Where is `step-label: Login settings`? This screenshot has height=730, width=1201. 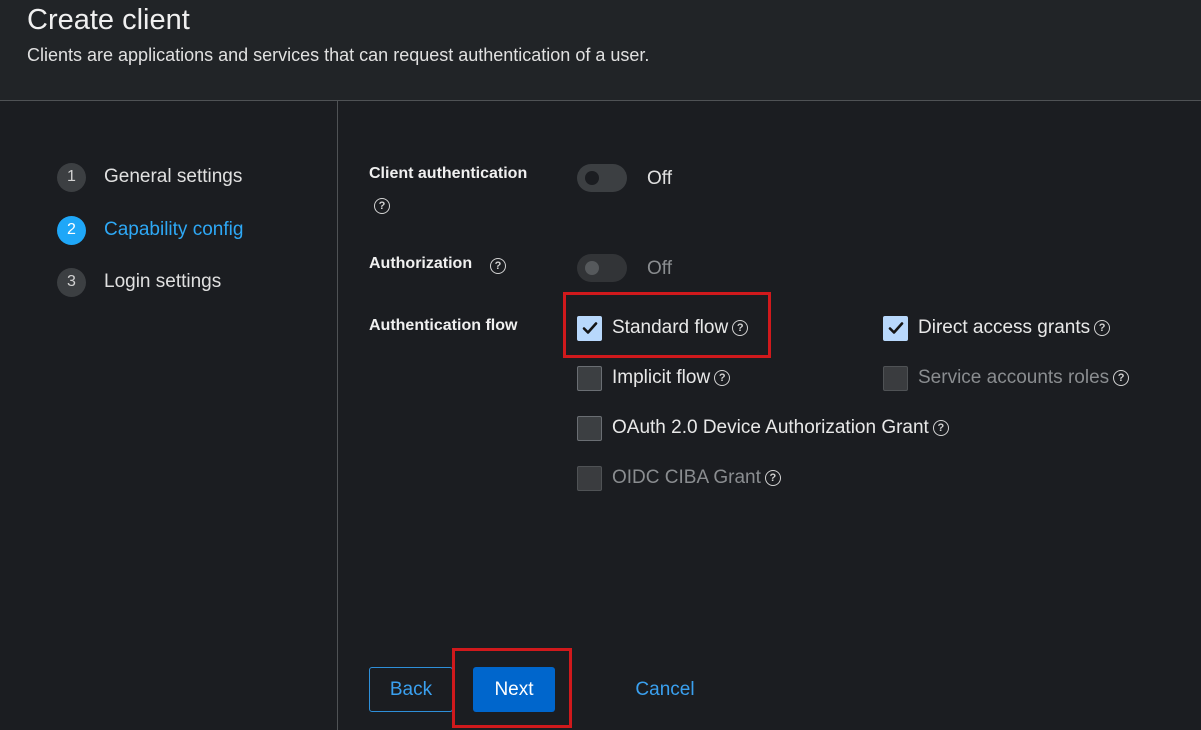 step-label: Login settings is located at coordinates (163, 281).